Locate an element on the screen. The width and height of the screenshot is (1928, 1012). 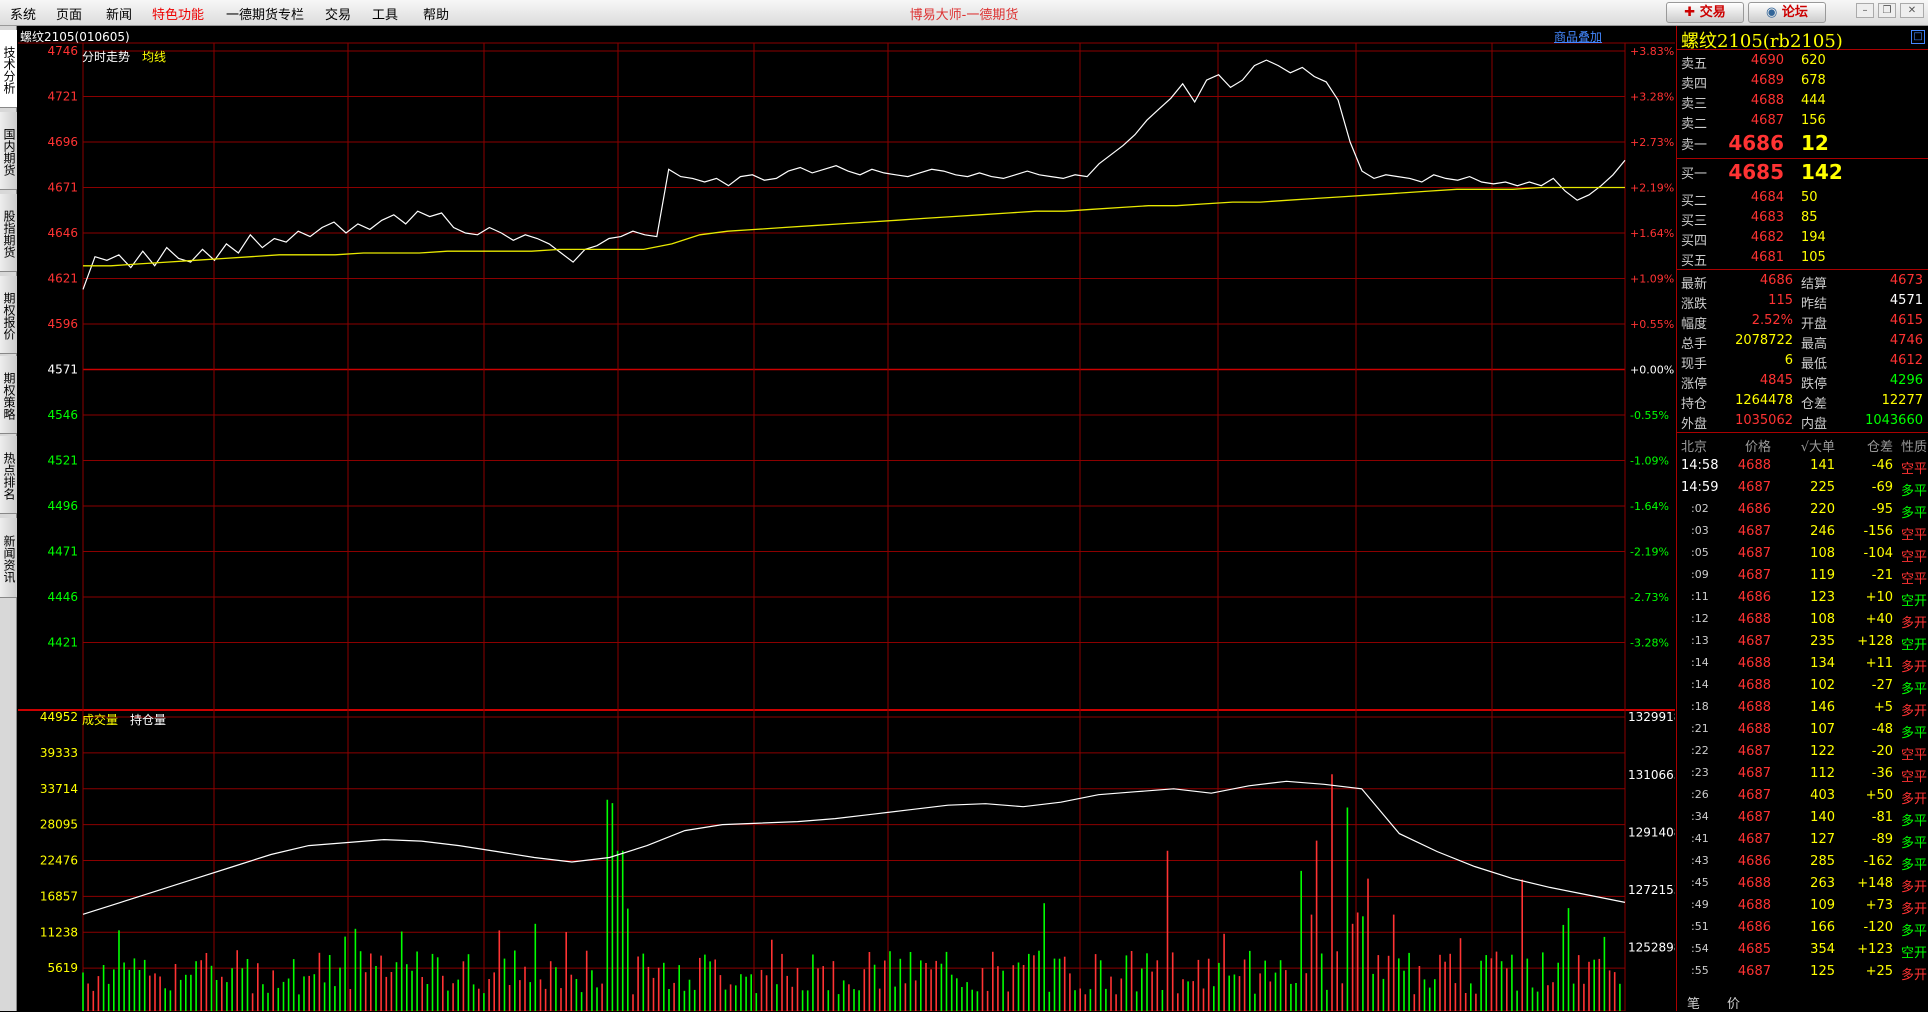
tick-nature: 空开 is located at coordinates (1913, 601).